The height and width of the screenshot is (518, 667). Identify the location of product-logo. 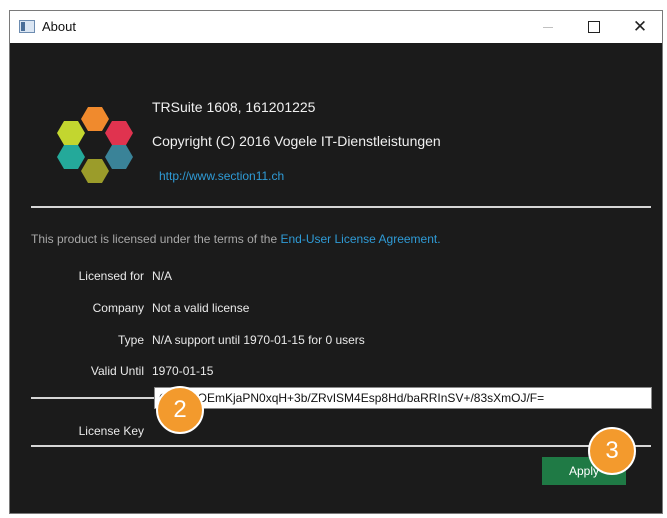
(93, 143).